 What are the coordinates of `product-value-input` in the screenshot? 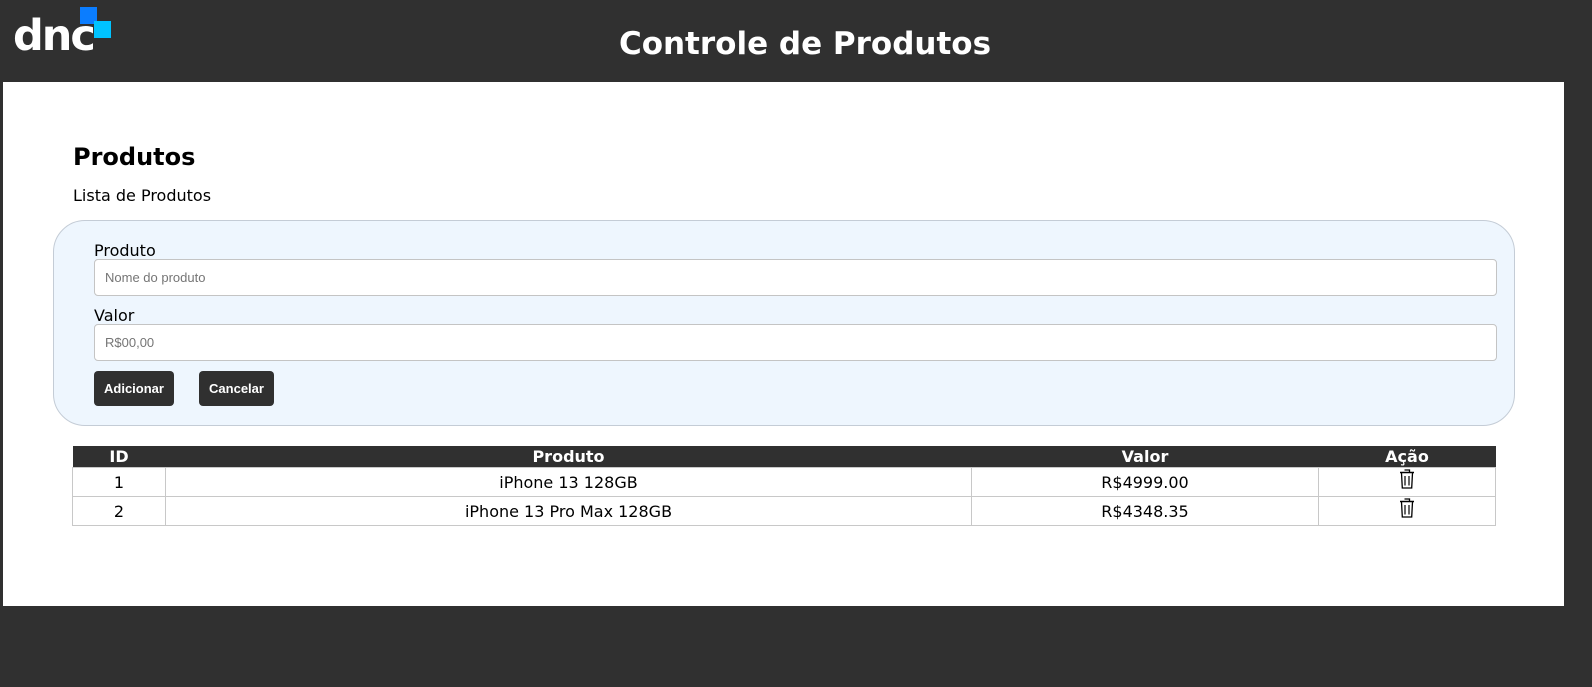 It's located at (795, 342).